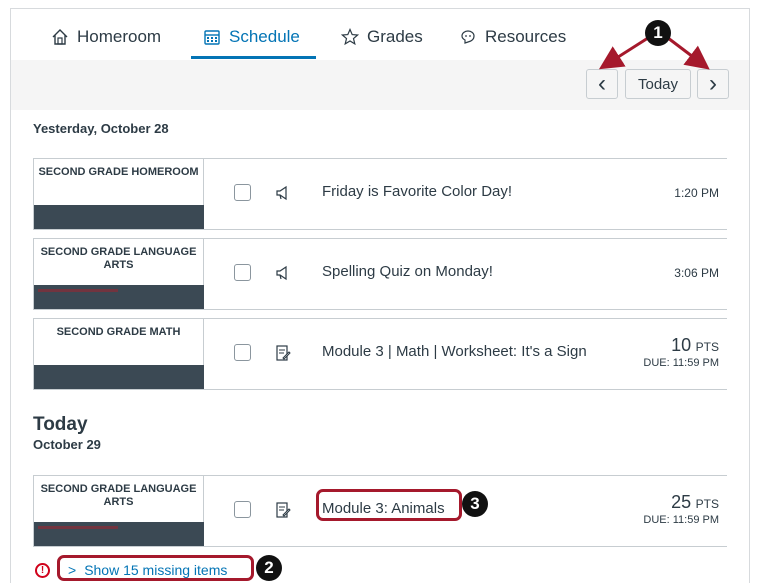 This screenshot has width=760, height=583. I want to click on tab-grades: Grades, so click(382, 43).